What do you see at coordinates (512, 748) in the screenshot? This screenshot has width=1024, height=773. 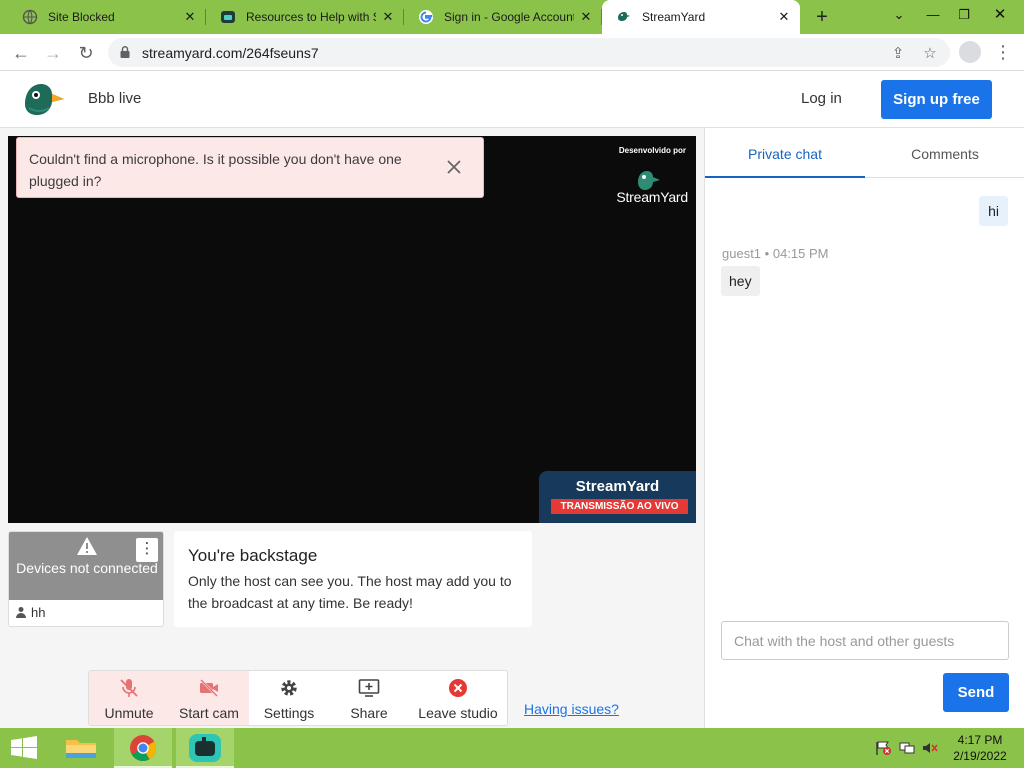 I see `windows-taskbar: 4:17 PM 2/19/2022` at bounding box center [512, 748].